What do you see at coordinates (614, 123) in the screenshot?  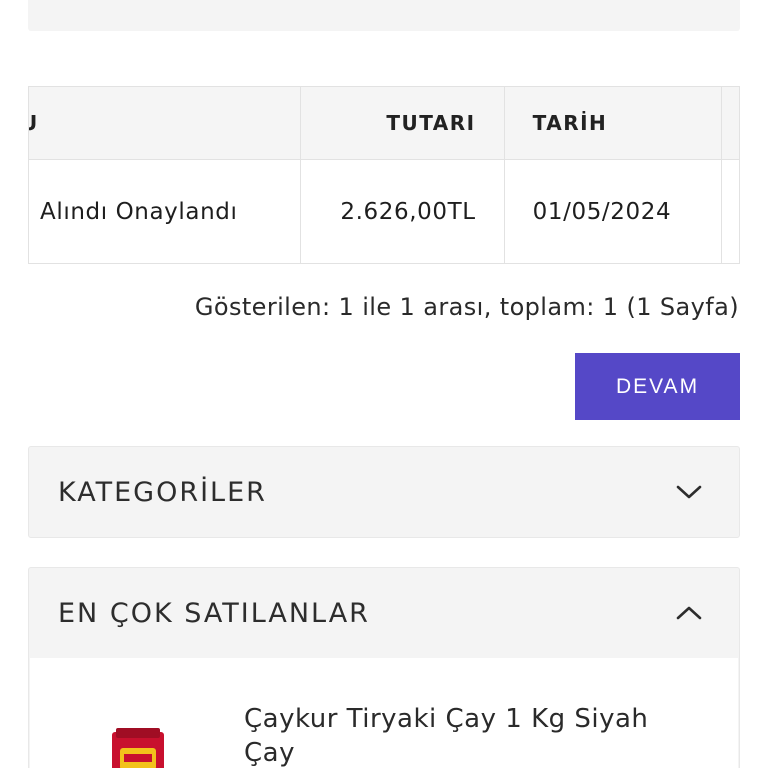 I see `header-date: TARİH` at bounding box center [614, 123].